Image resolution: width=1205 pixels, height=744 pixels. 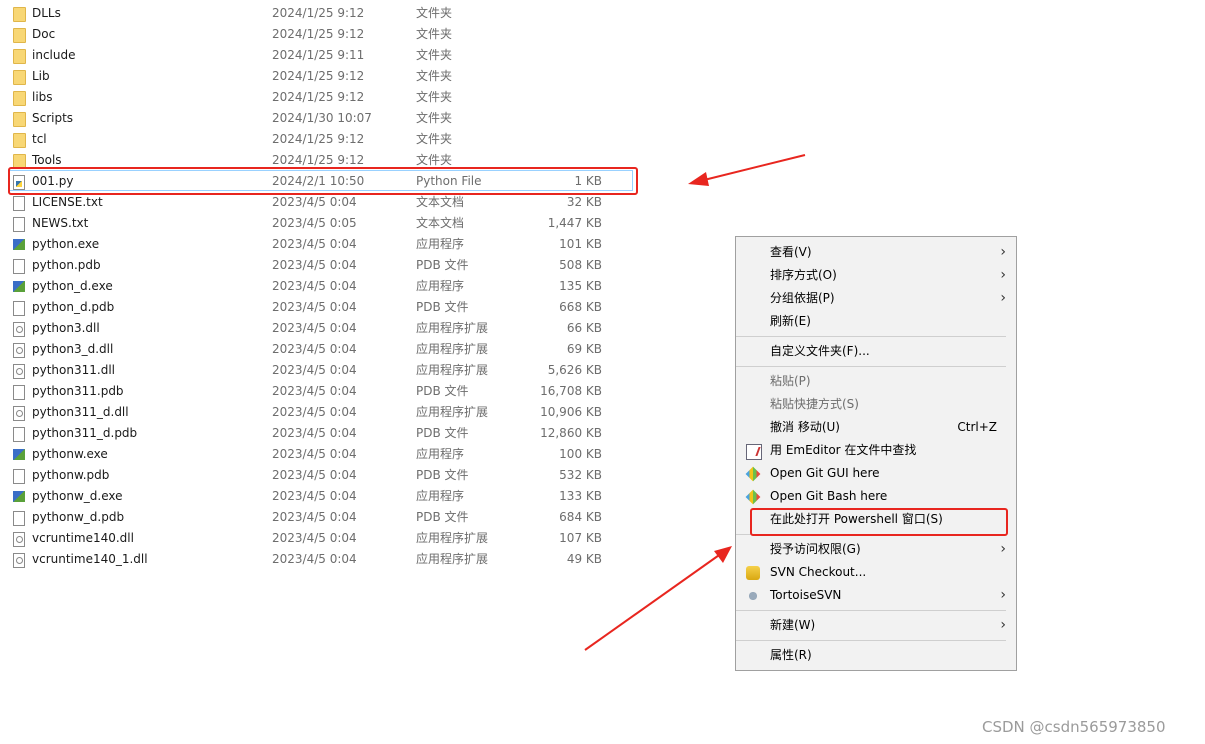 What do you see at coordinates (1074, 727) in the screenshot?
I see `watermark: CSDN @csdn565973850` at bounding box center [1074, 727].